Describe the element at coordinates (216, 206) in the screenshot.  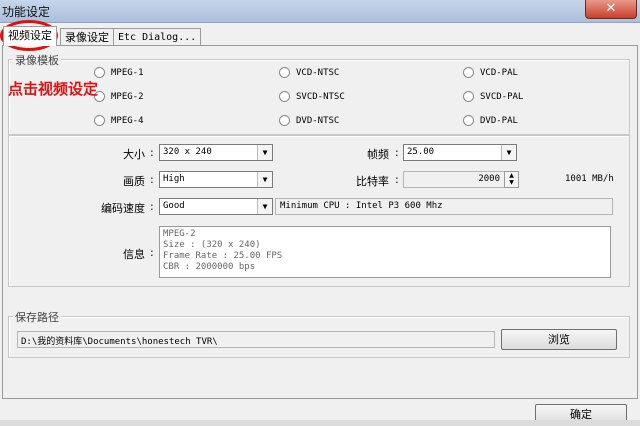
I see `speed-select: Good ▼` at that location.